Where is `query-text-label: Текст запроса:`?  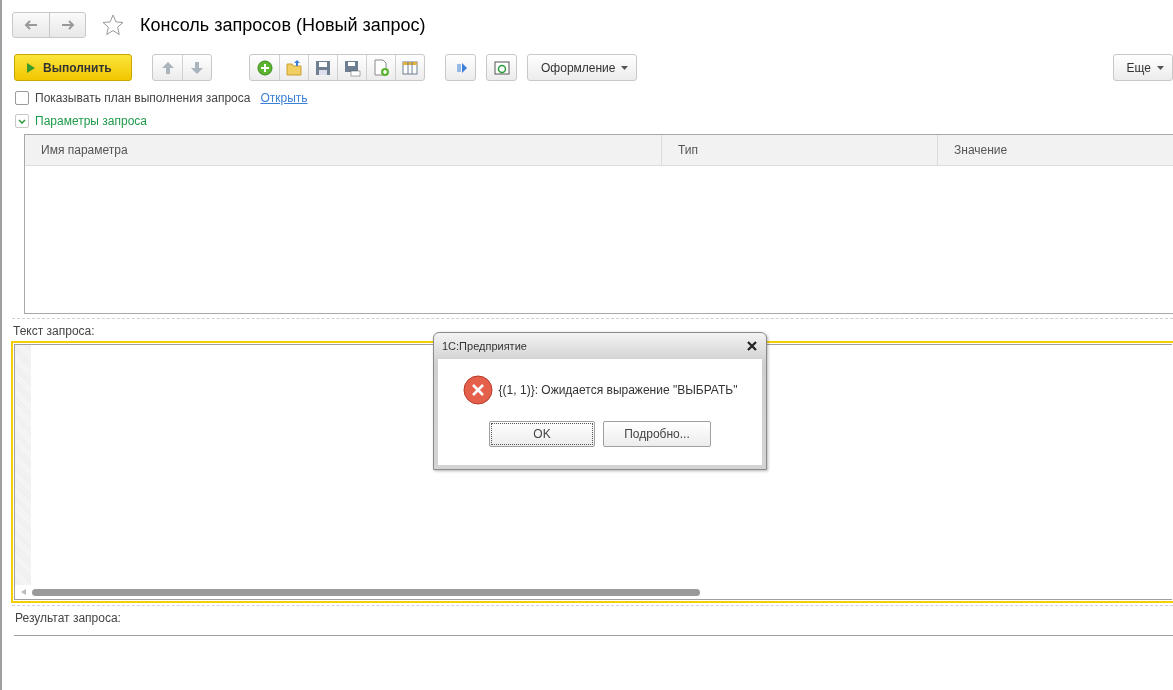
query-text-label: Текст запроса: is located at coordinates (54, 331).